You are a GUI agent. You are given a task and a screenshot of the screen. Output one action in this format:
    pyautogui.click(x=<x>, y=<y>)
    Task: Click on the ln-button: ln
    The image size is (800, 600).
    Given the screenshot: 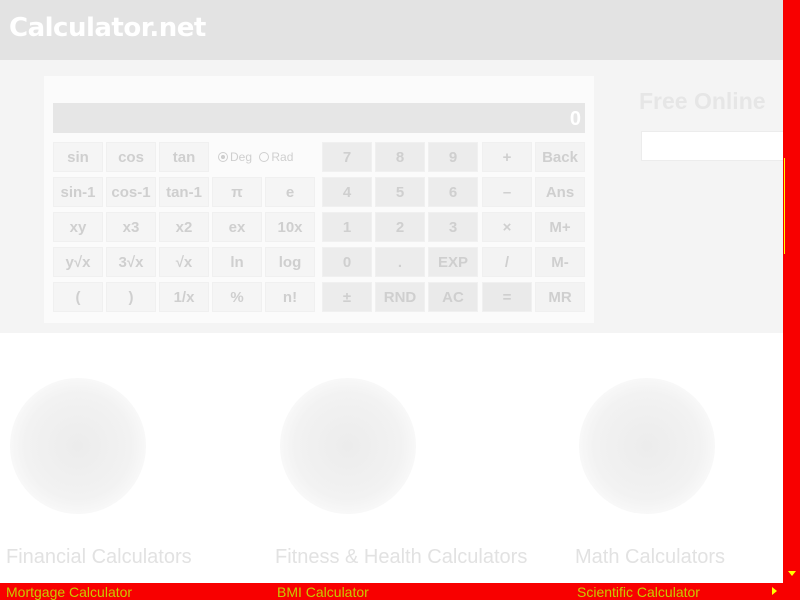 What is the action you would take?
    pyautogui.click(x=237, y=262)
    